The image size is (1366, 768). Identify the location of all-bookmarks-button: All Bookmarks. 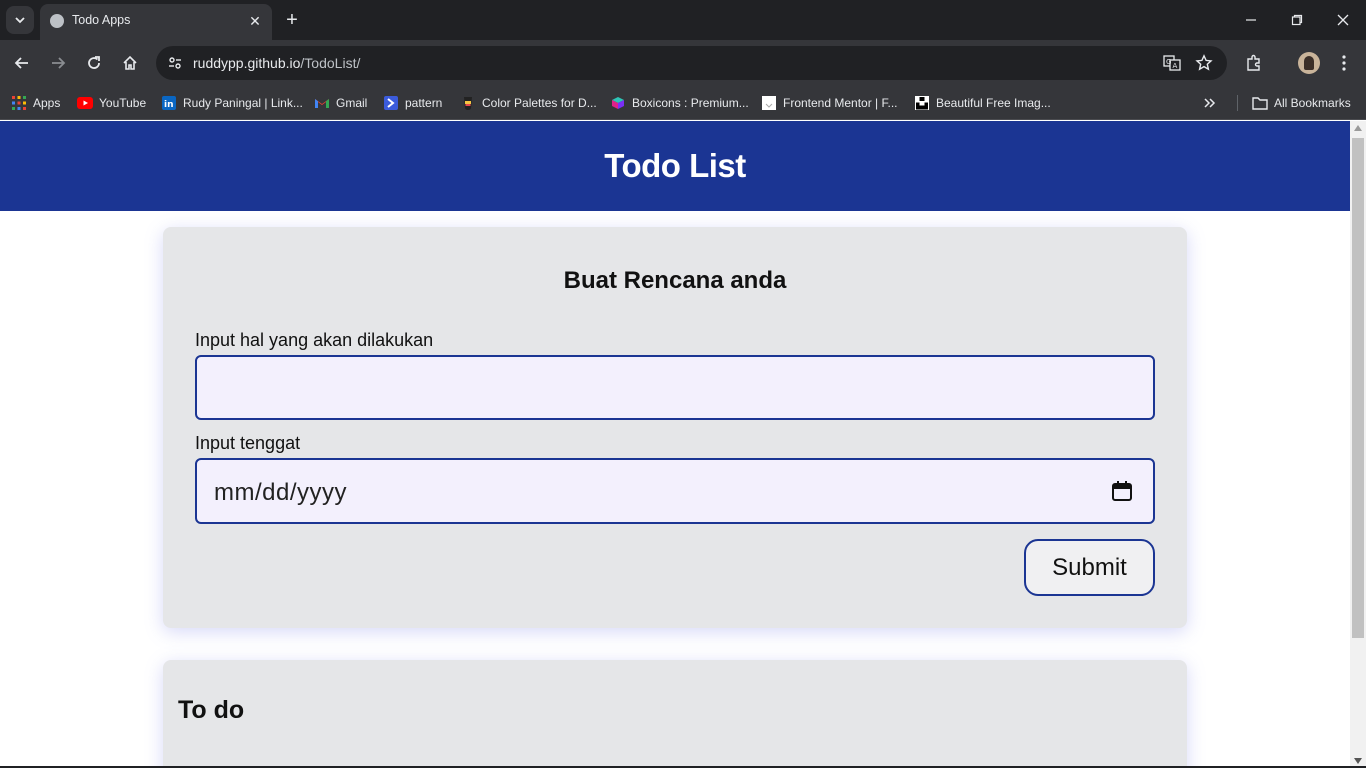
(1301, 103).